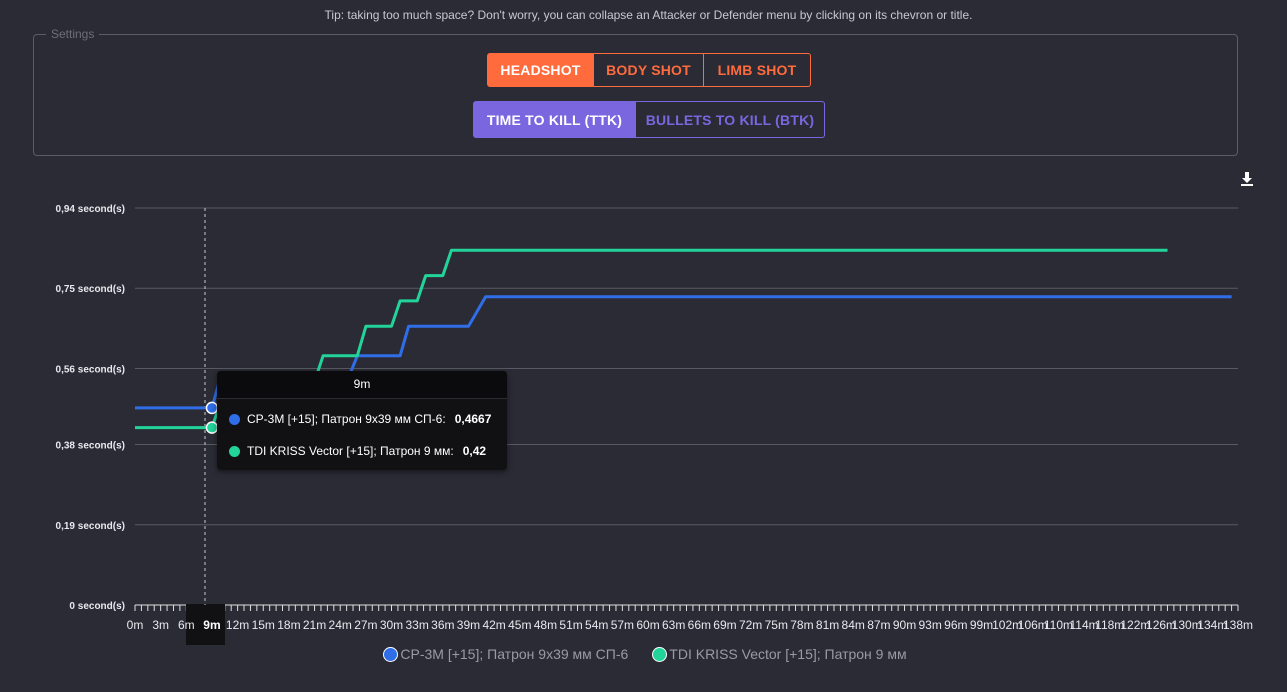 Image resolution: width=1287 pixels, height=692 pixels. I want to click on x-tick-label: 54m, so click(596, 625).